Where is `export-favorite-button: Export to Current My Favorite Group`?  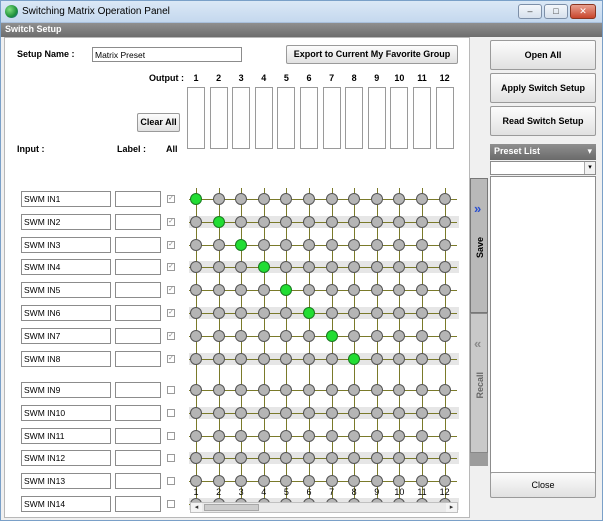
export-favorite-button: Export to Current My Favorite Group is located at coordinates (372, 54).